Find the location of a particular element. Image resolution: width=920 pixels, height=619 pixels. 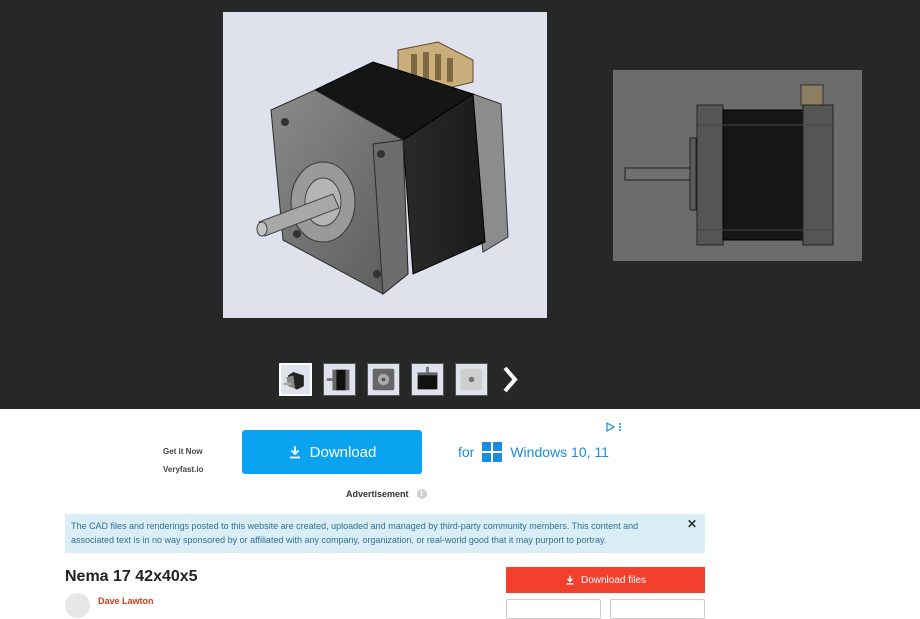

ad-download-button: Download is located at coordinates (332, 452).